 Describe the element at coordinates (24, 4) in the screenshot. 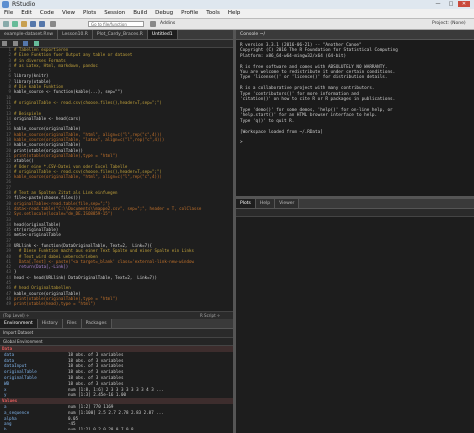

I see `window-title: RStudio` at that location.